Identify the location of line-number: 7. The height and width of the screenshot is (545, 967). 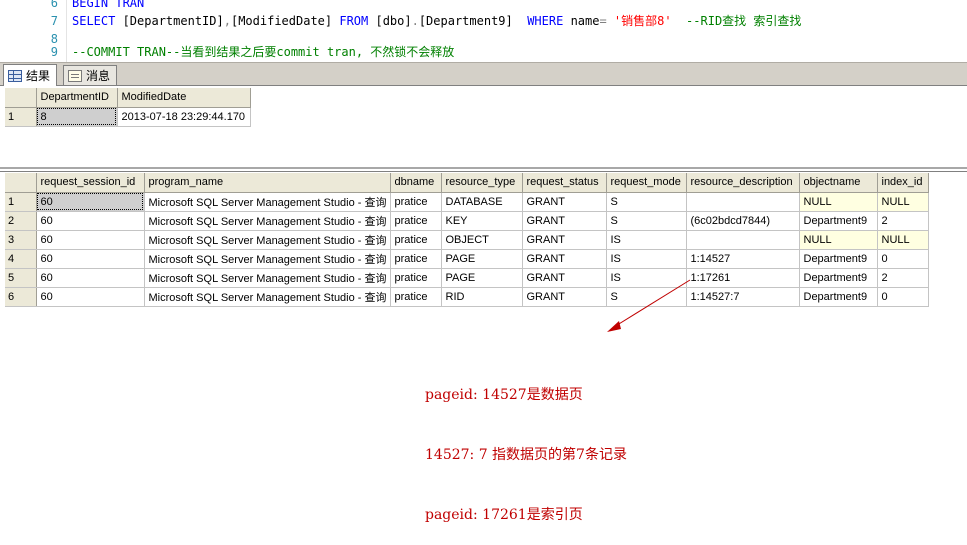
(54, 21).